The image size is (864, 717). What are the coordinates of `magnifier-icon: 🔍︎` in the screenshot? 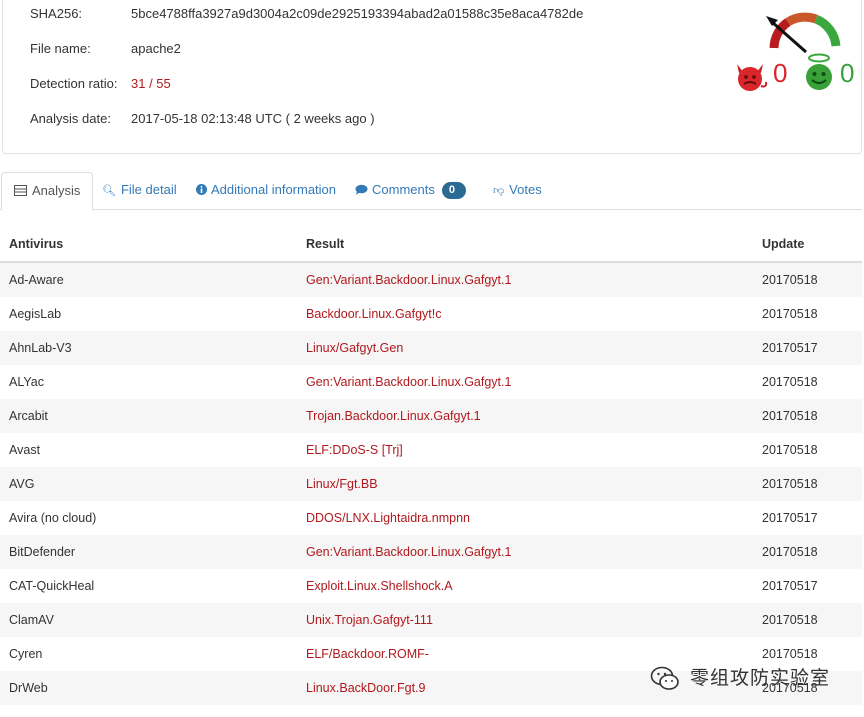 It's located at (109, 191).